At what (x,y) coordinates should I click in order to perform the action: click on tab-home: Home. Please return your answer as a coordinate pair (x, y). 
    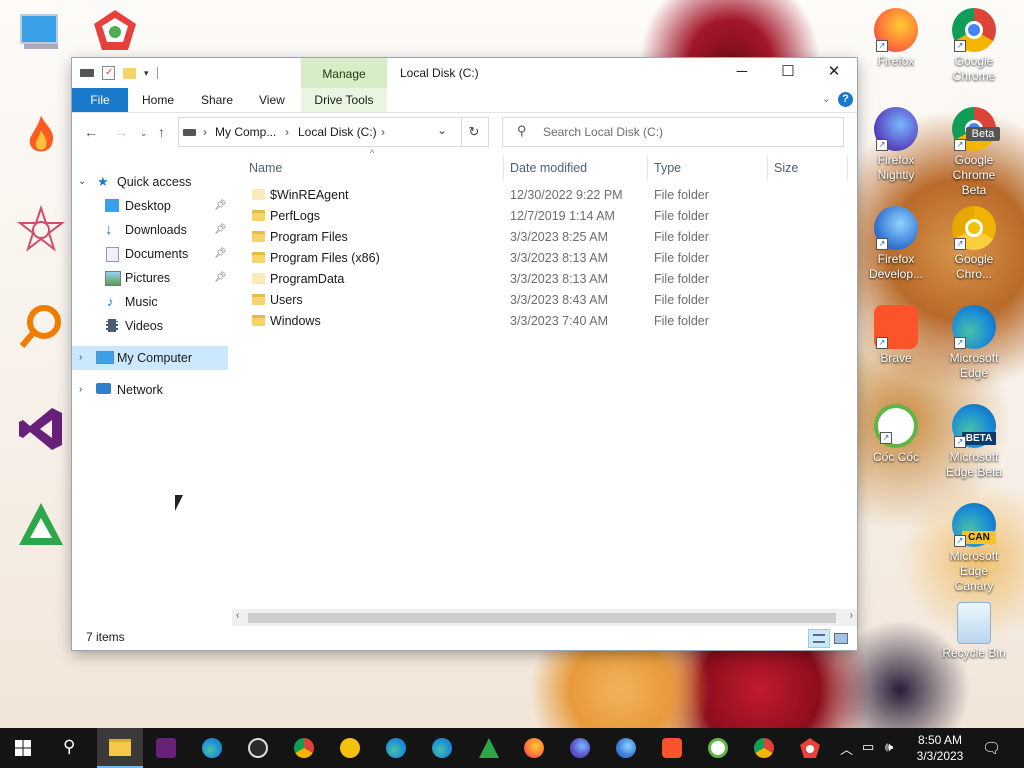
    Looking at the image, I should click on (158, 100).